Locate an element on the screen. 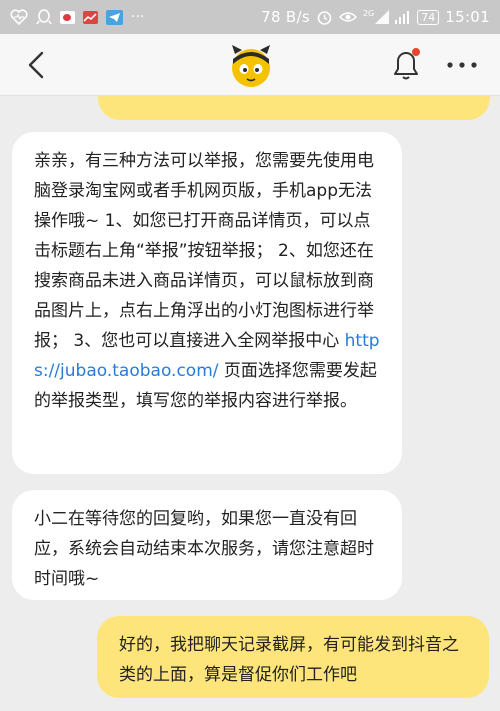  chat-header is located at coordinates (250, 65).